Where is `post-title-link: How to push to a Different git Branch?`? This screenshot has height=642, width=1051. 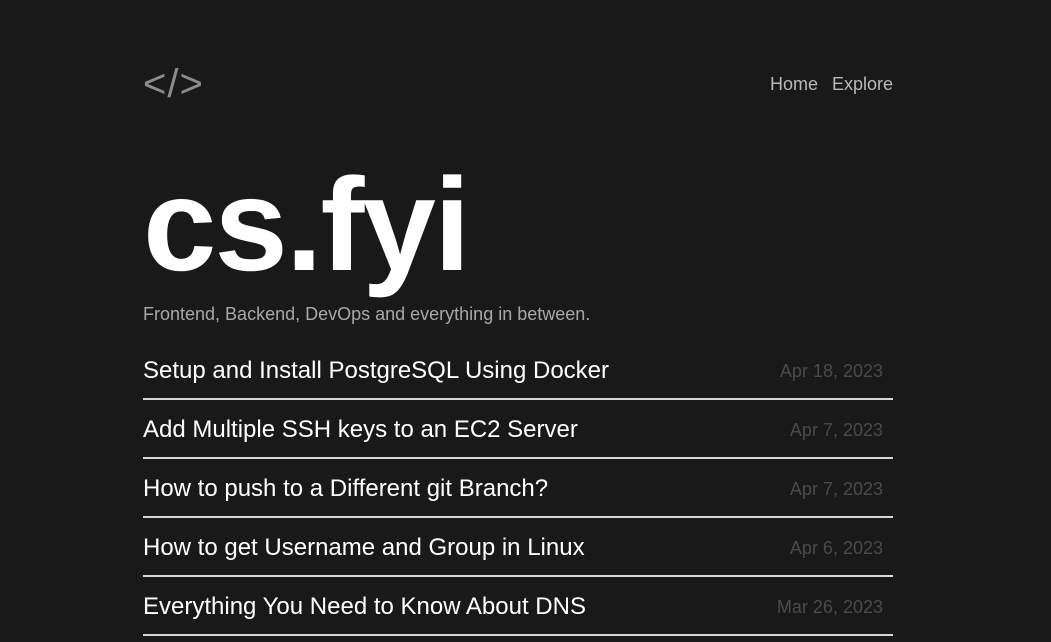 post-title-link: How to push to a Different git Branch? is located at coordinates (345, 489).